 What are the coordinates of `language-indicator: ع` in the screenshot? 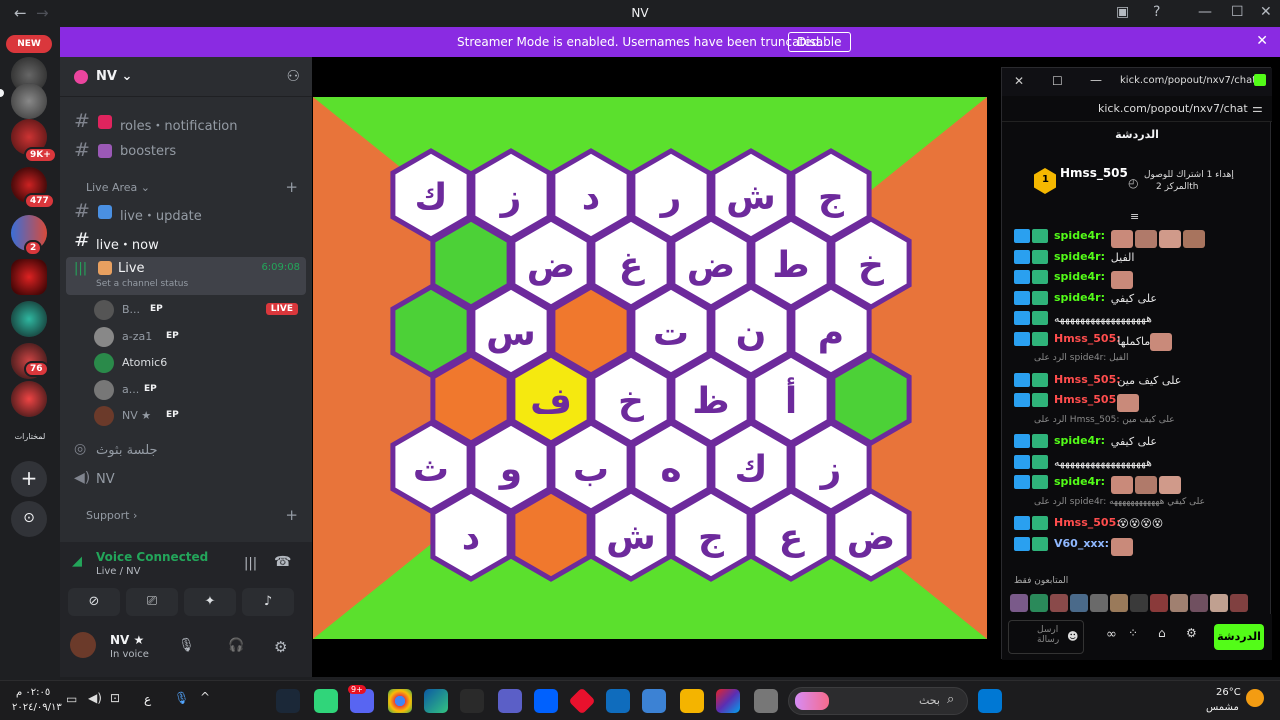 It's located at (147, 699).